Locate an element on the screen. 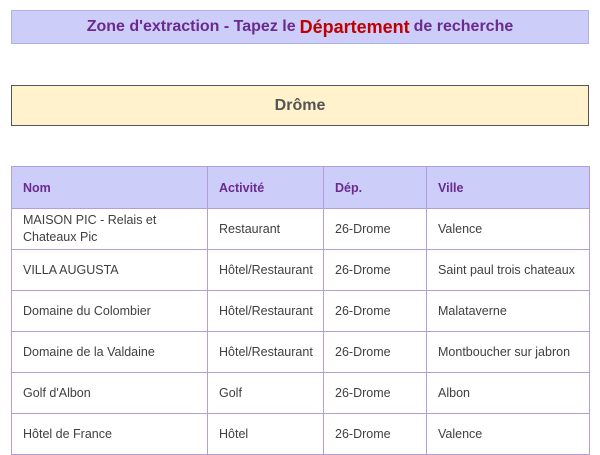 This screenshot has height=455, width=600. cell-ville: Saint paul trois chateaux is located at coordinates (508, 270).